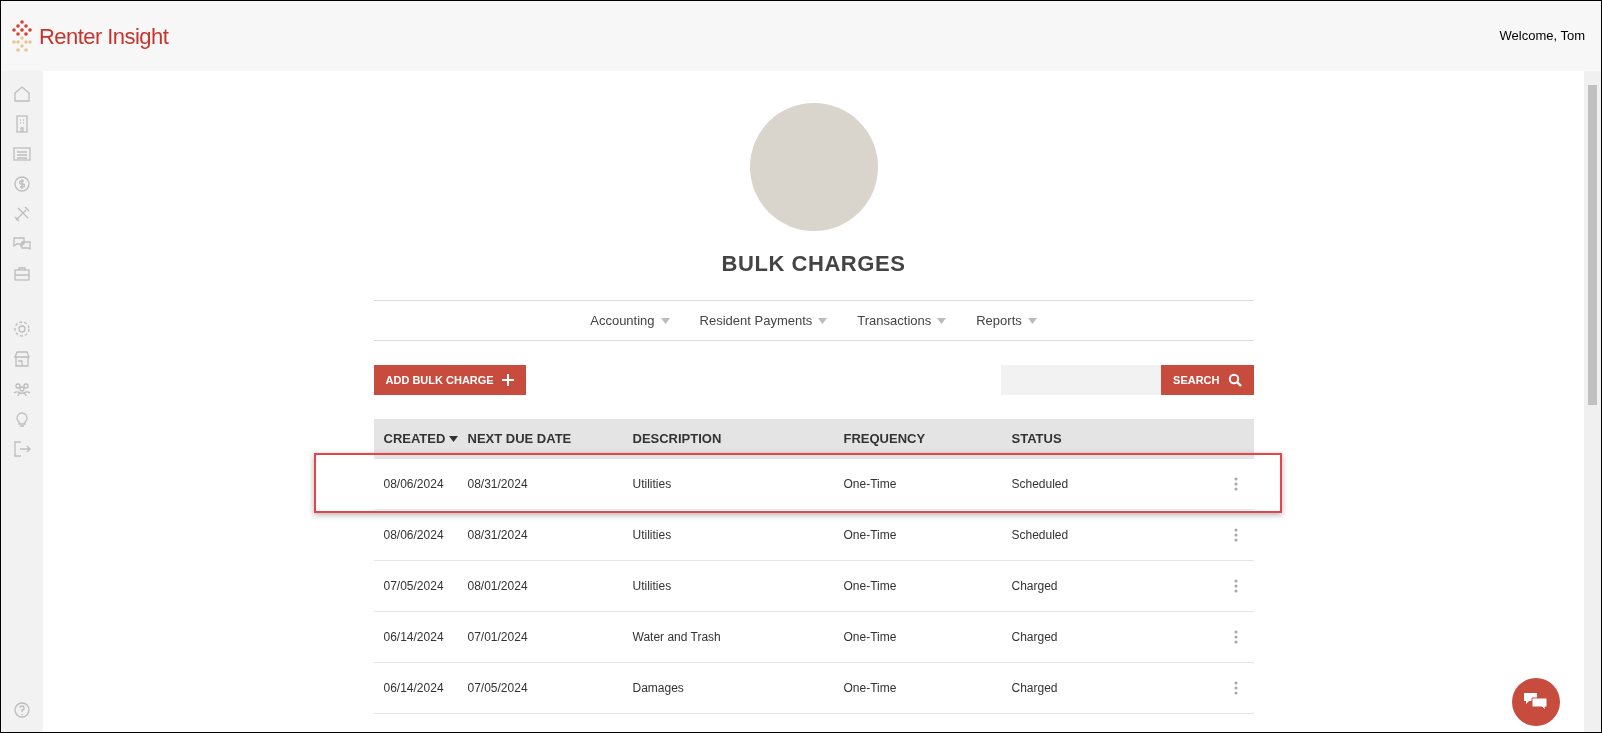 This screenshot has height=733, width=1602. Describe the element at coordinates (1207, 380) in the screenshot. I see `search-button: SEARCH` at that location.